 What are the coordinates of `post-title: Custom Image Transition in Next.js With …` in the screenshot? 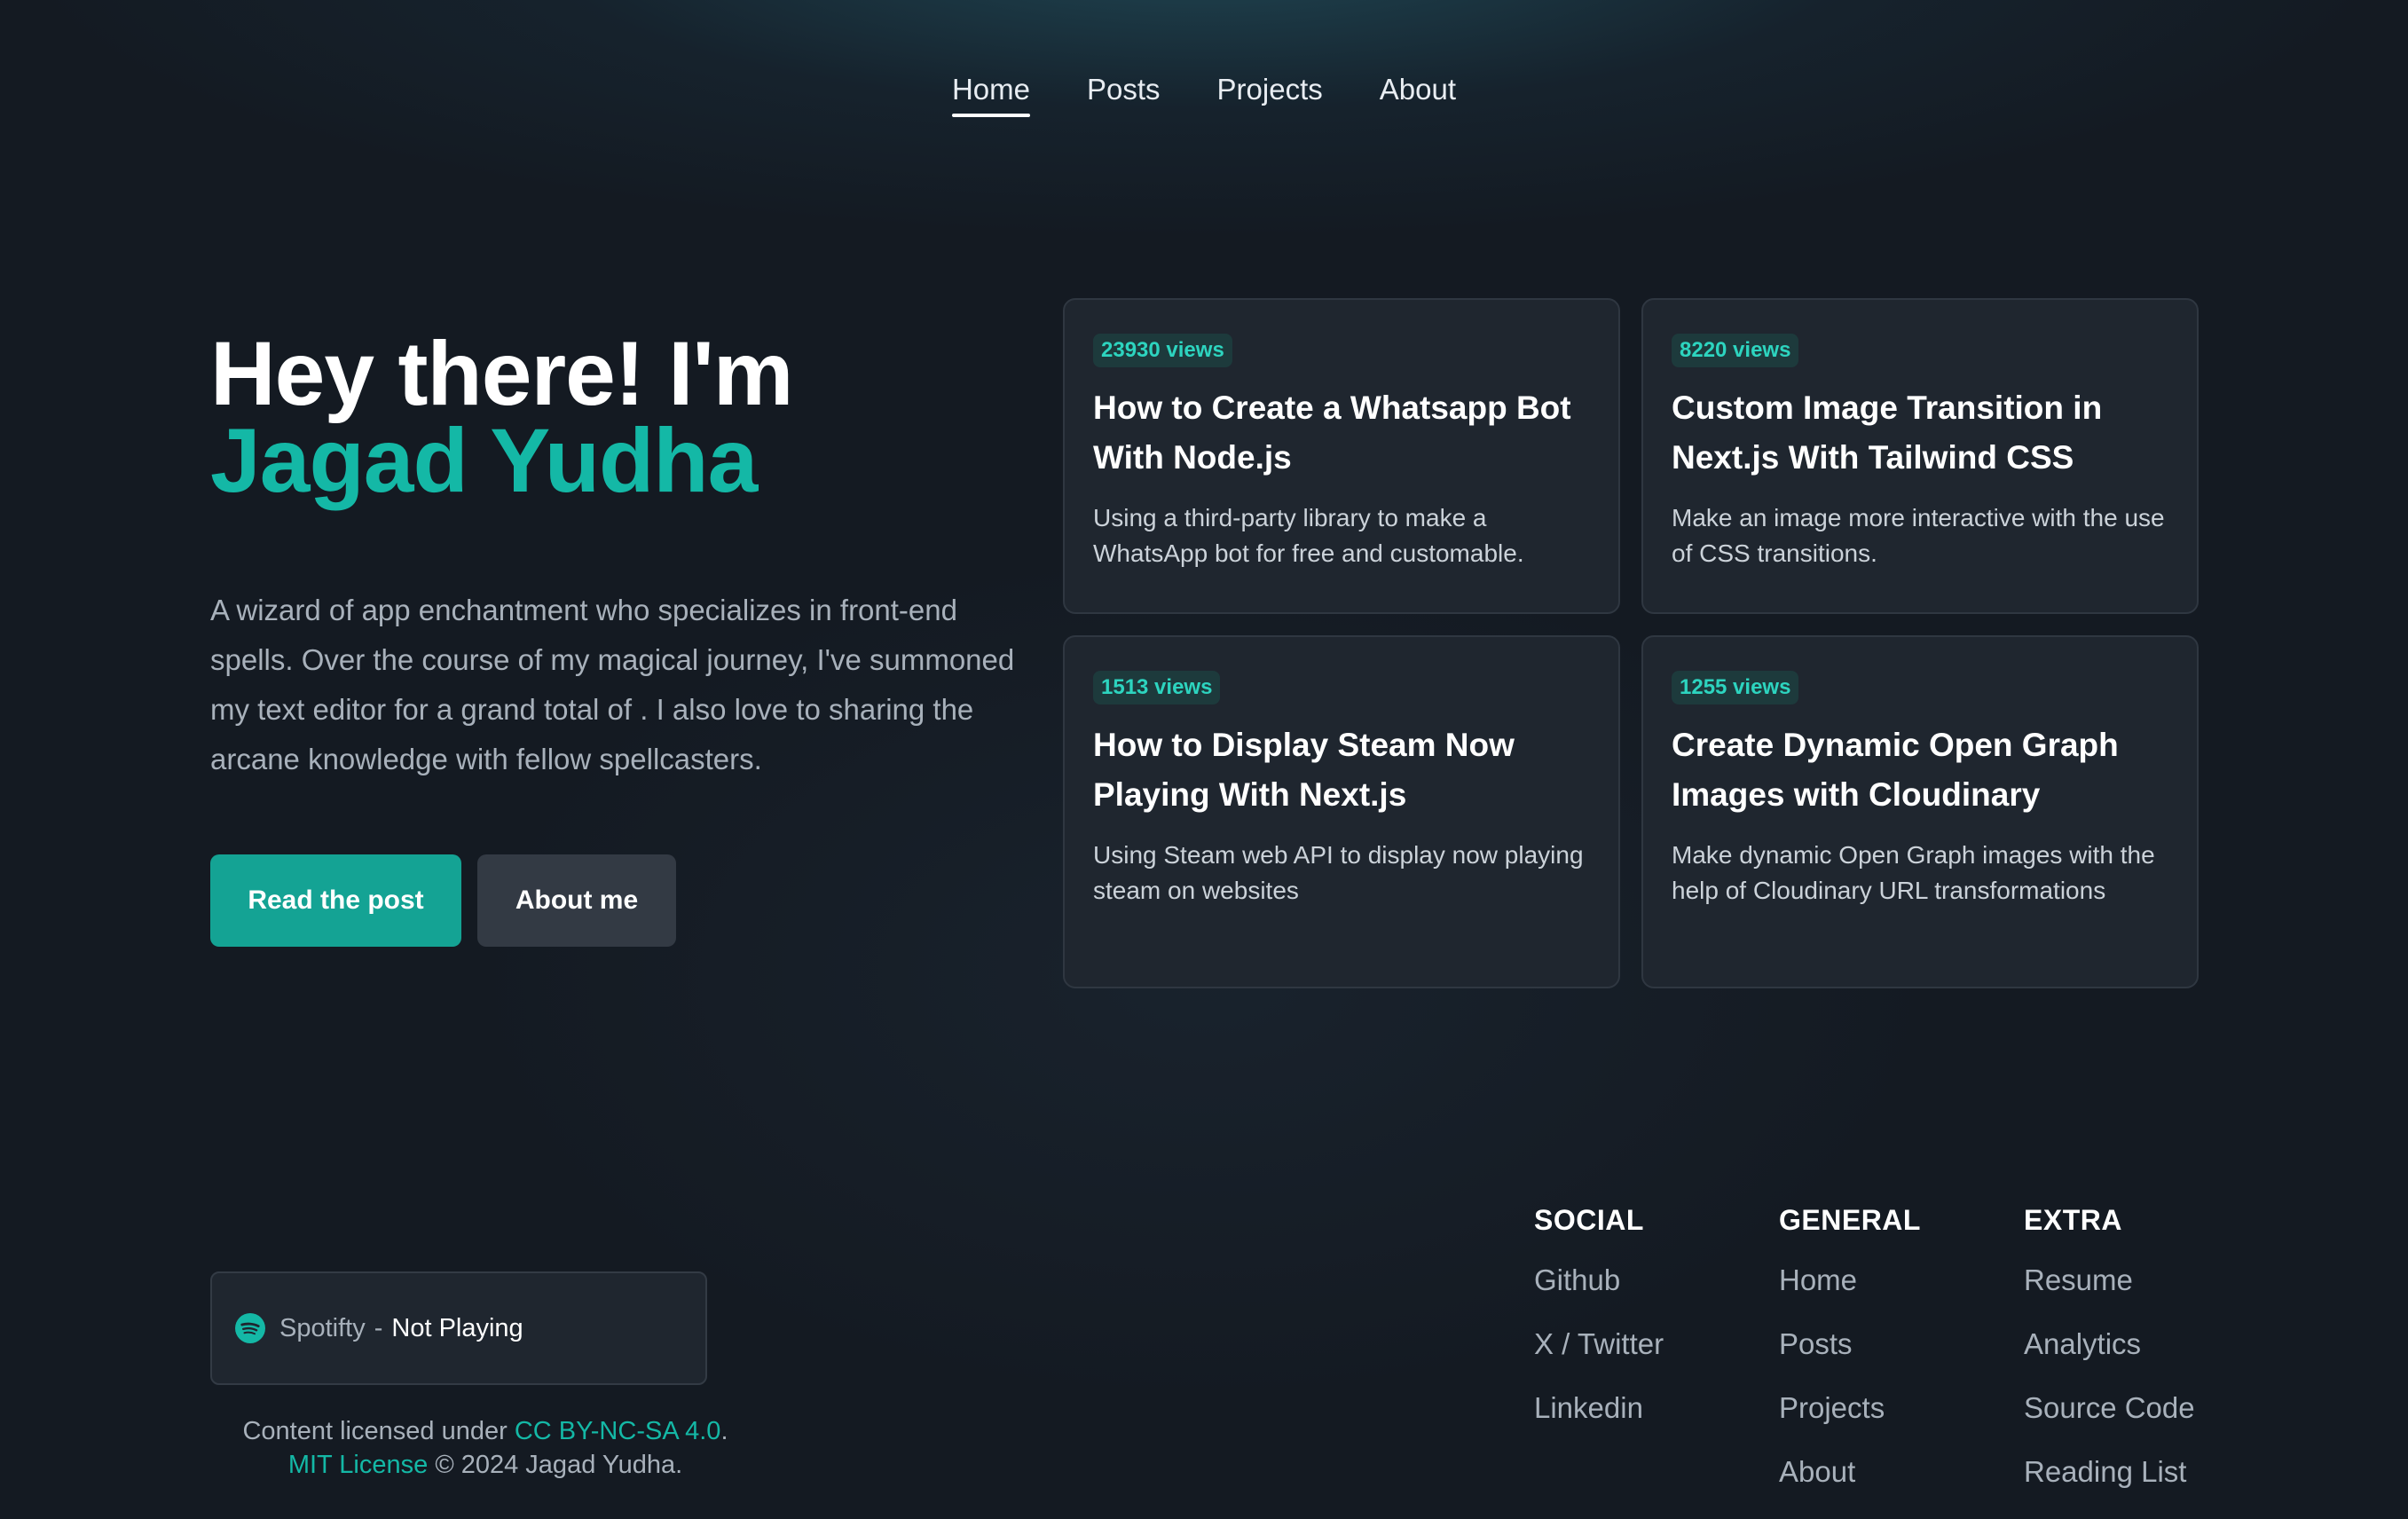 It's located at (1887, 433).